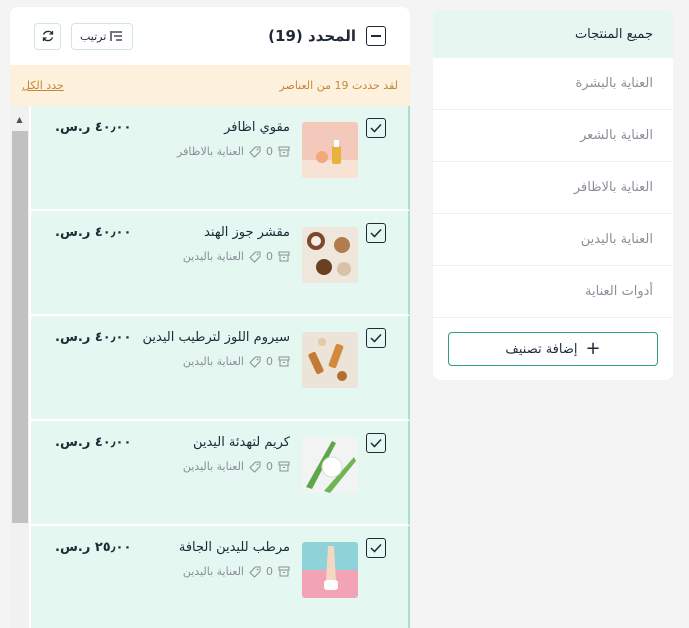  What do you see at coordinates (614, 83) in the screenshot?
I see `category-label: العناية بالبشرة` at bounding box center [614, 83].